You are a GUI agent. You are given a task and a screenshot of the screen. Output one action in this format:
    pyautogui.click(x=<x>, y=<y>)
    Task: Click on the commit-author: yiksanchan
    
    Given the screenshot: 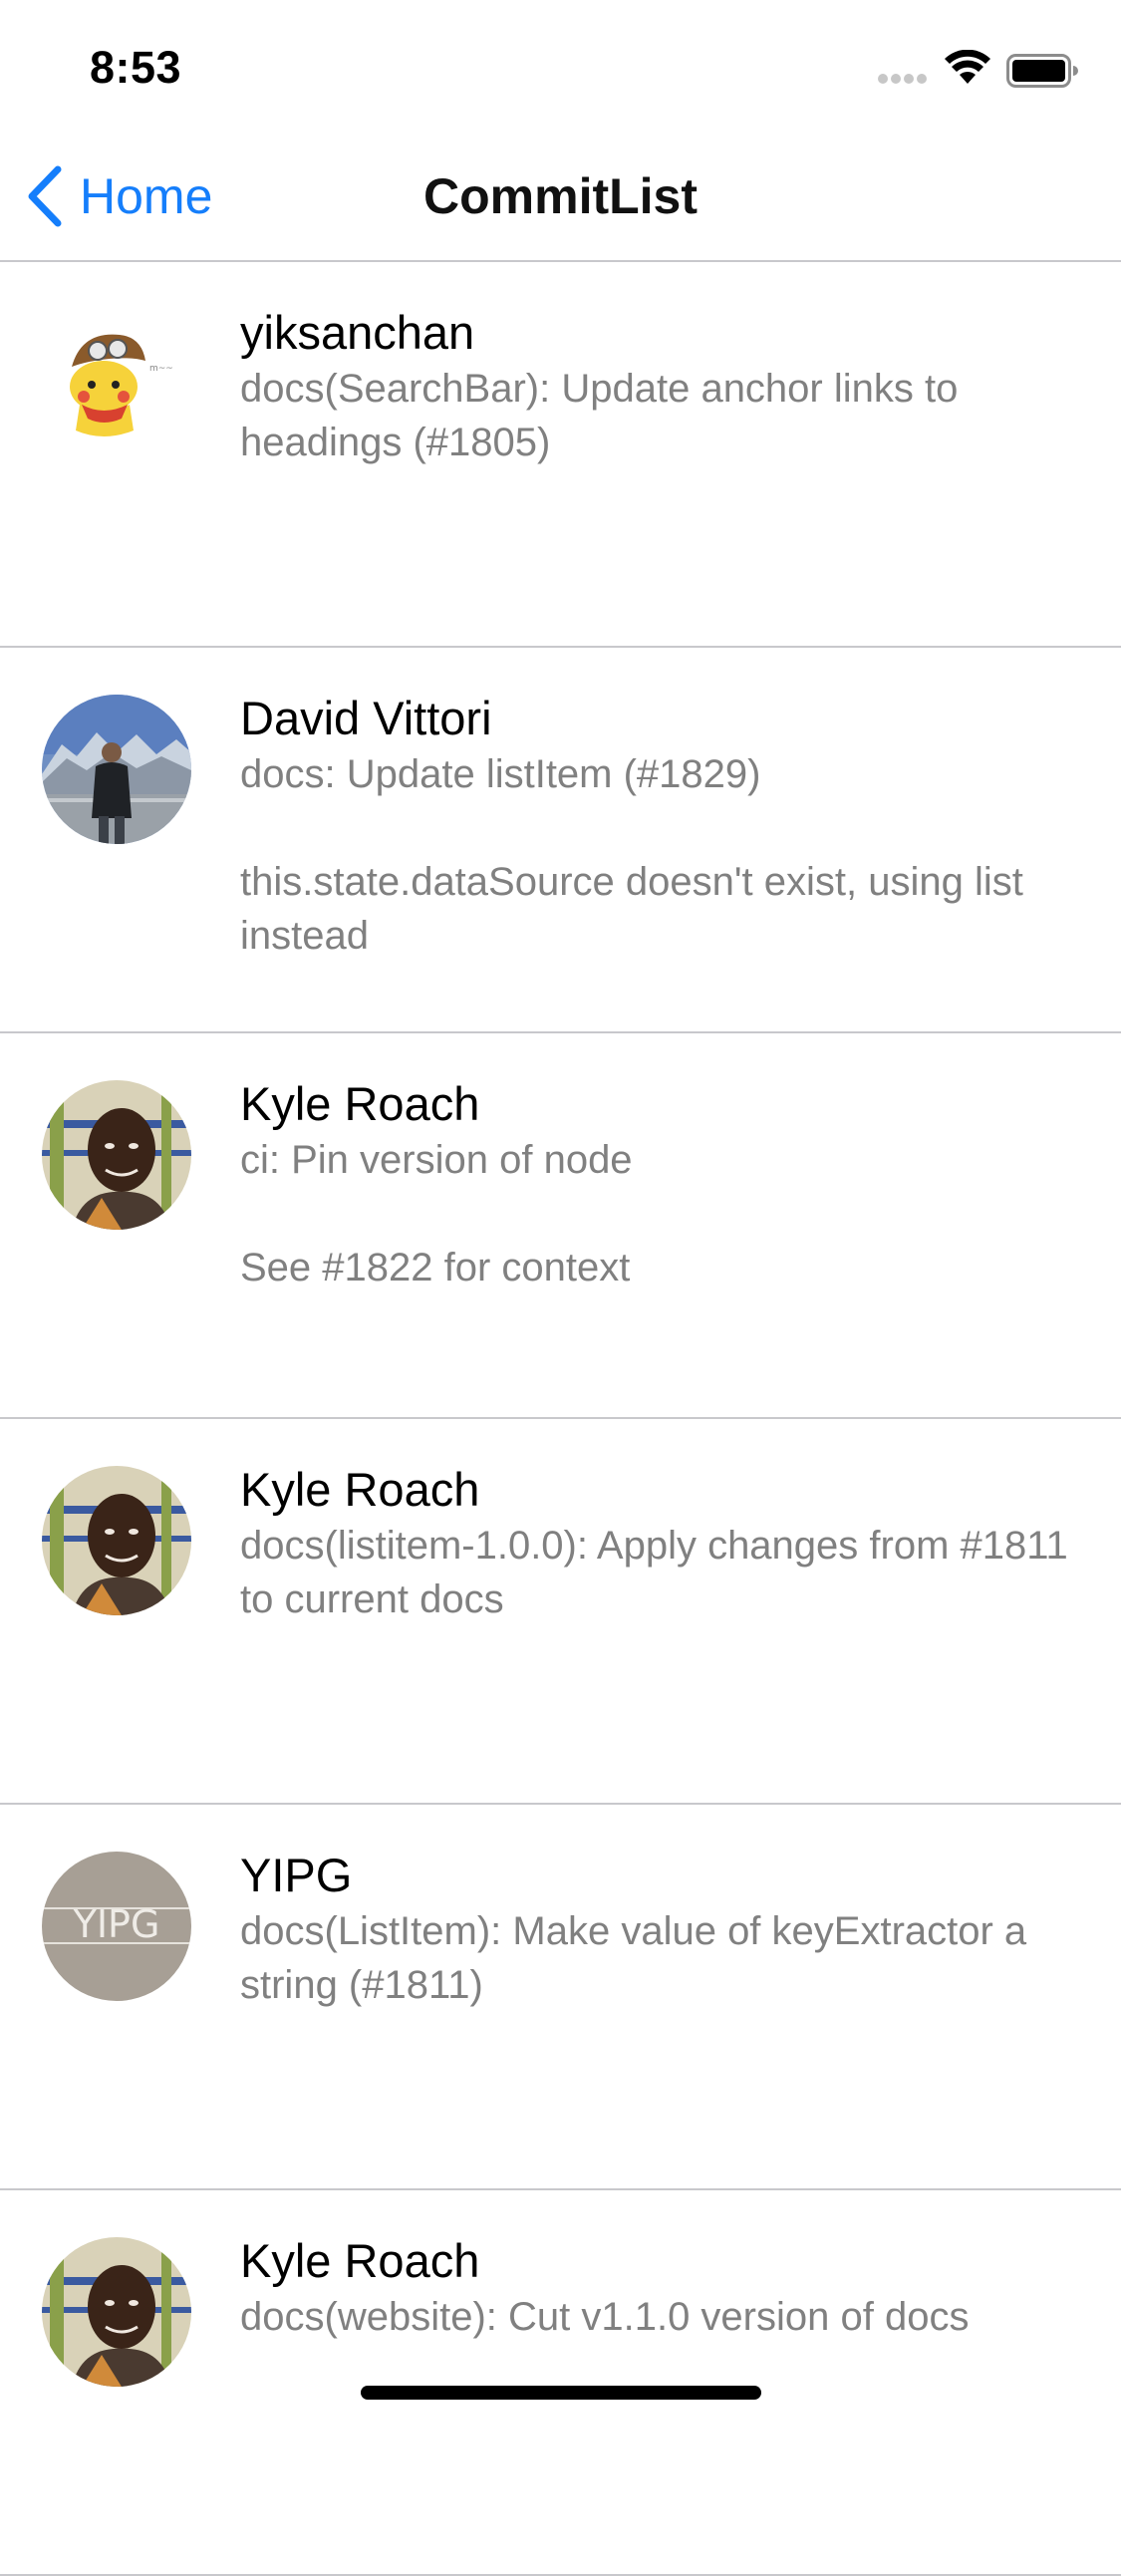 What is the action you would take?
    pyautogui.click(x=357, y=332)
    